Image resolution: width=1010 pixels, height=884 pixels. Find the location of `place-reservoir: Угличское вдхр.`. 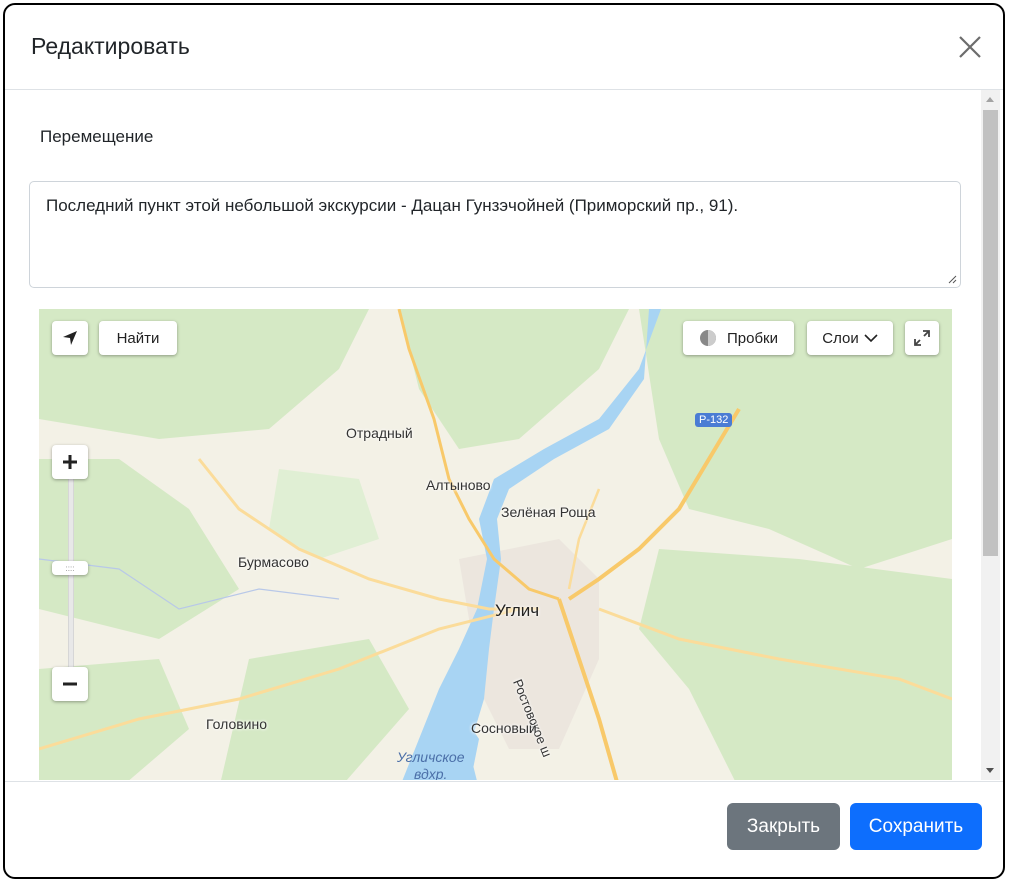

place-reservoir: Угличское вдхр. is located at coordinates (431, 764).